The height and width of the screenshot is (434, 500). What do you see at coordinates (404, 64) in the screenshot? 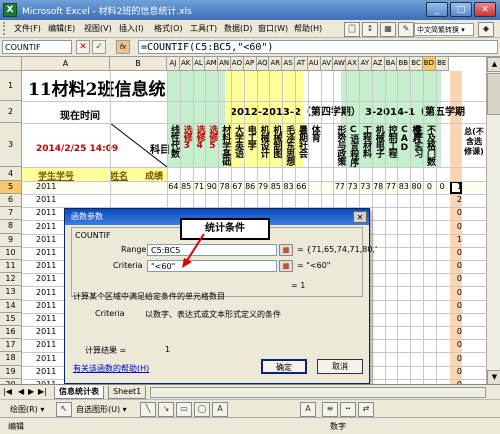
I see `column-header: BB` at bounding box center [404, 64].